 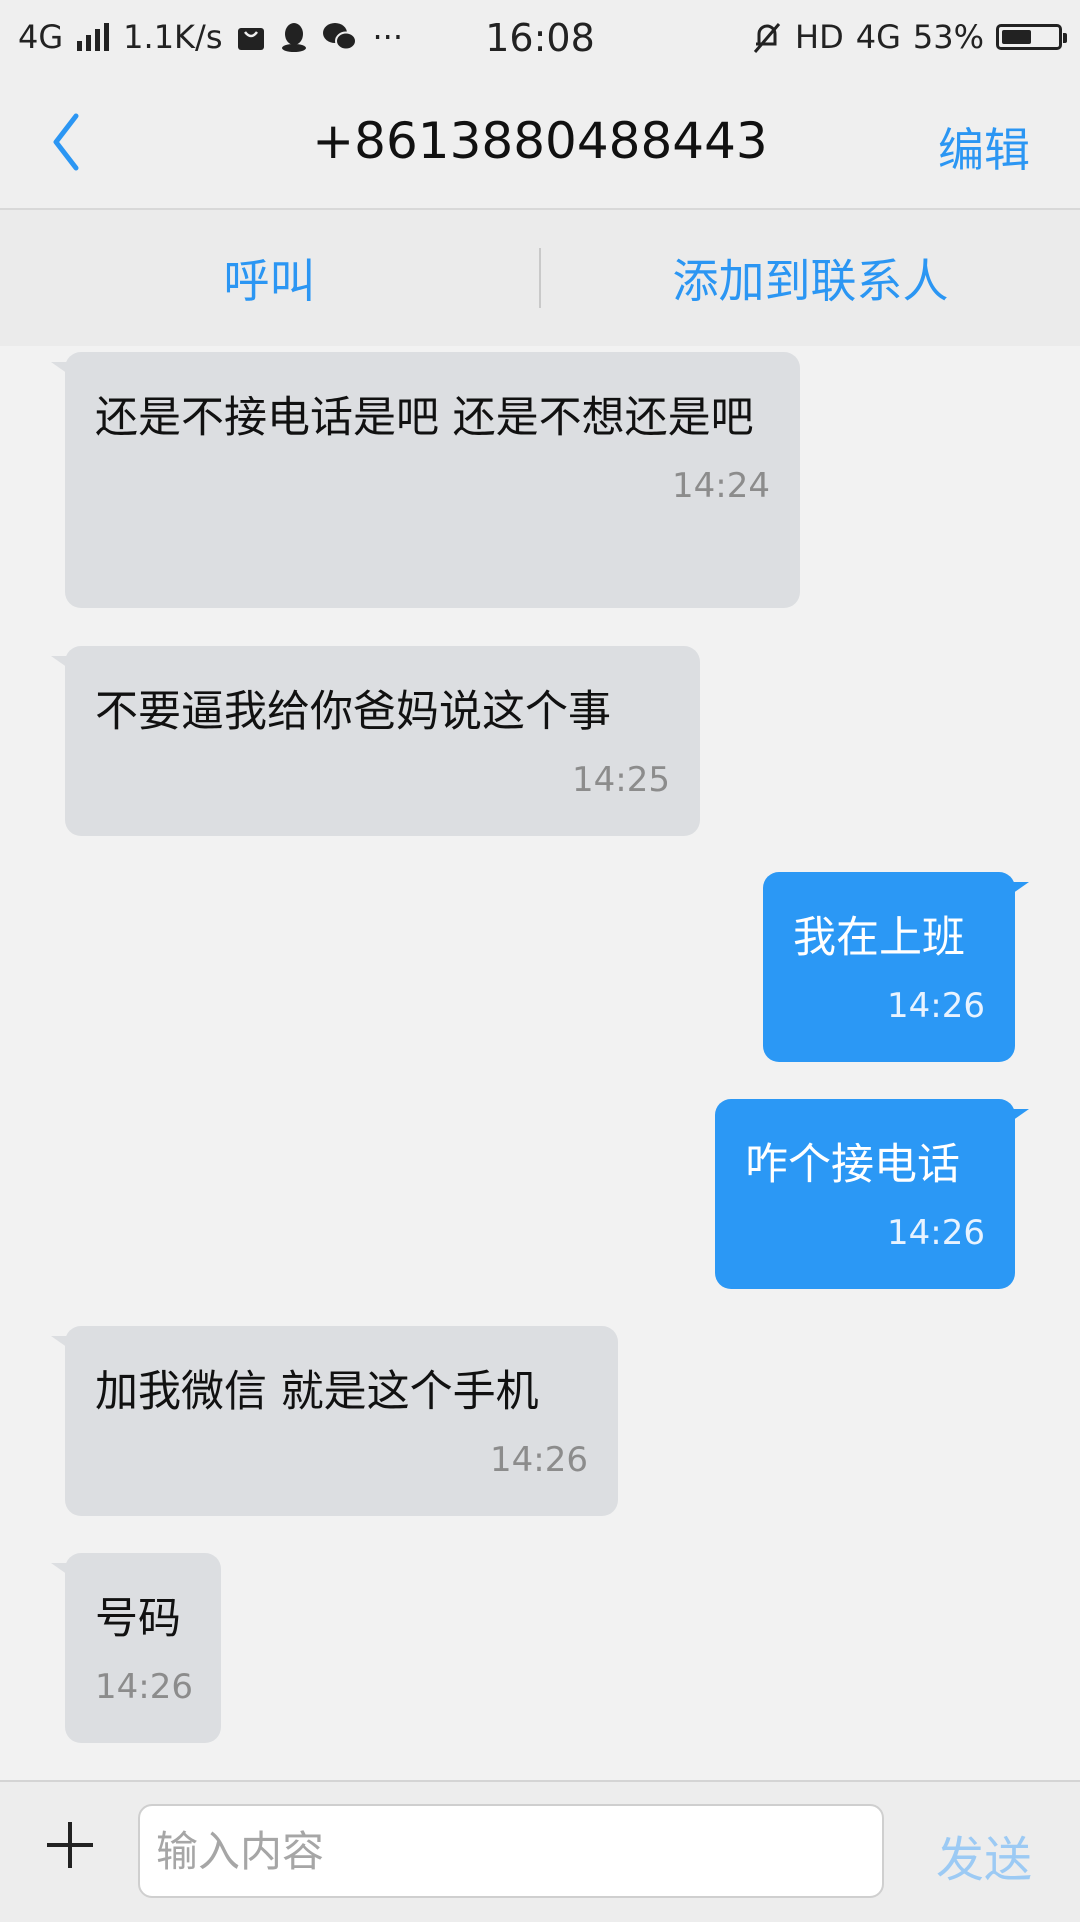 I want to click on call-button: 呼叫, so click(x=269, y=278).